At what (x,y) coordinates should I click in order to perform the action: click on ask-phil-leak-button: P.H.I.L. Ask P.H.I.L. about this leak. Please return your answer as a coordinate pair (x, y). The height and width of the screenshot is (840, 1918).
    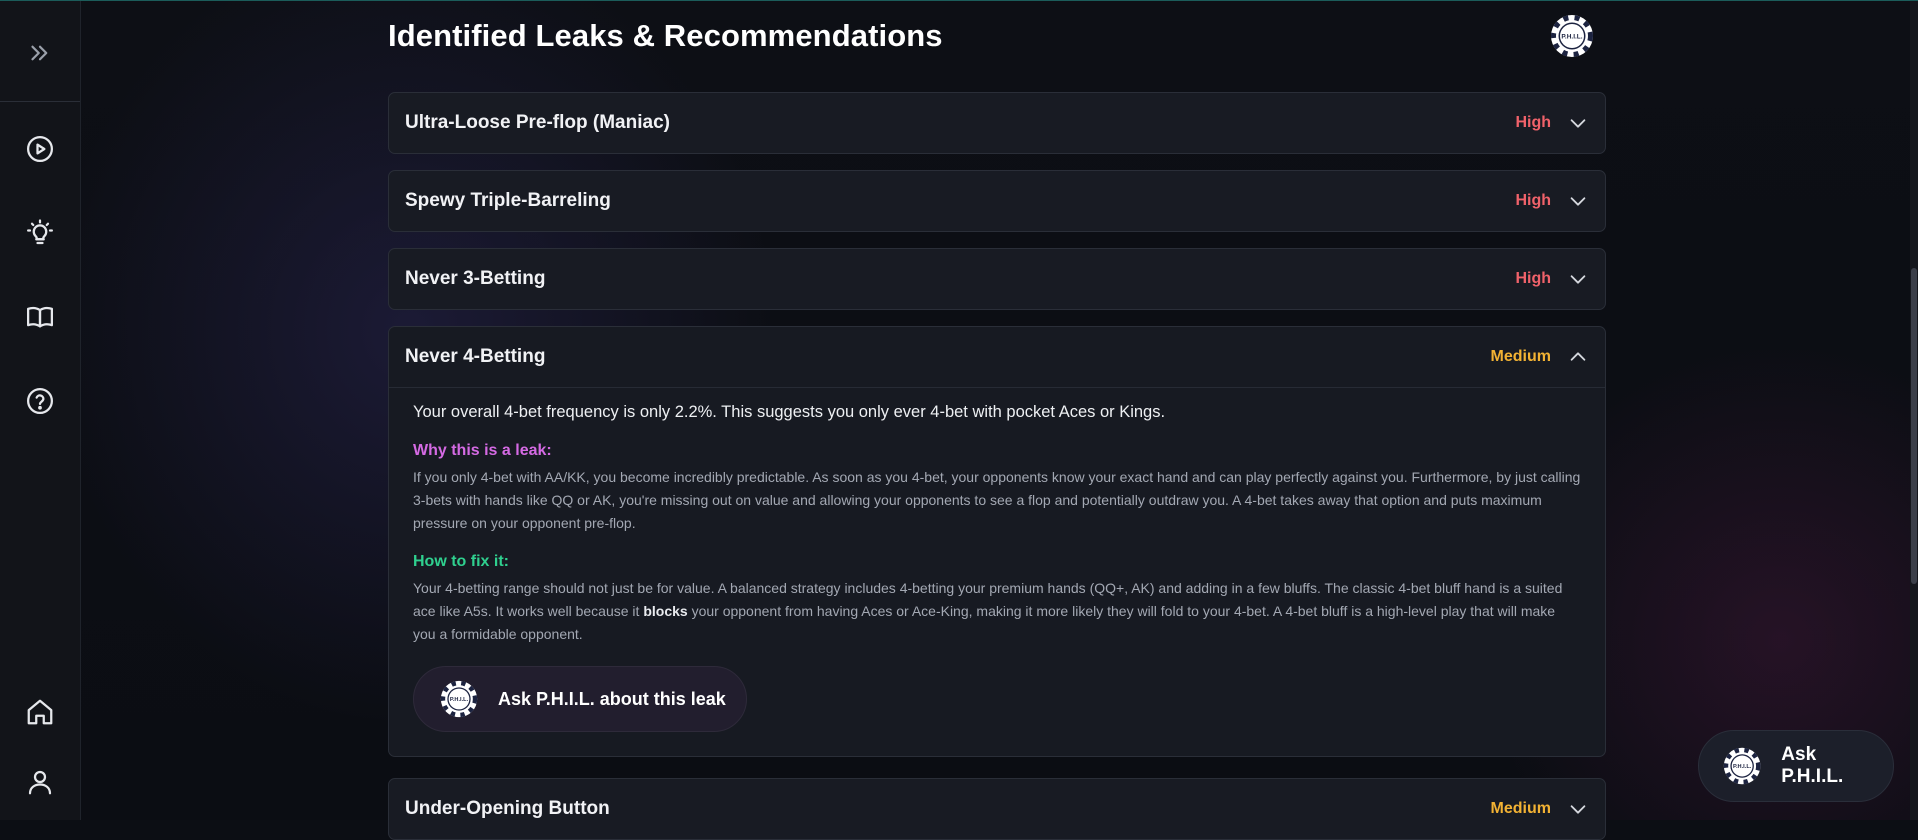
    Looking at the image, I should click on (580, 699).